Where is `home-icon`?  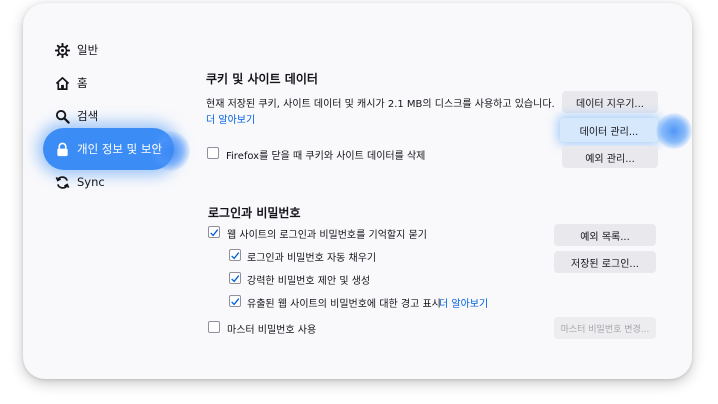
home-icon is located at coordinates (62, 83).